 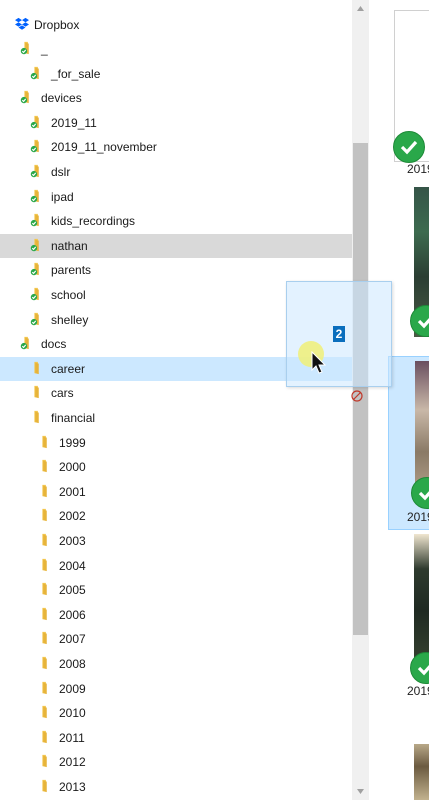 I want to click on tree-item-label: 2019_11, so click(x=74, y=123).